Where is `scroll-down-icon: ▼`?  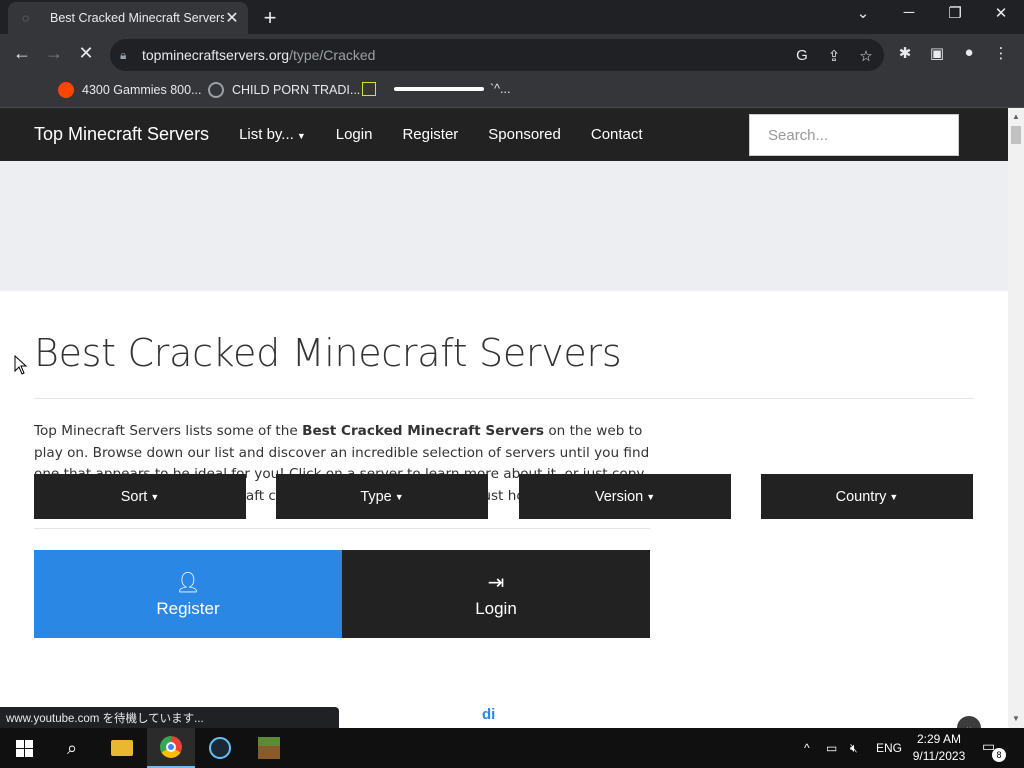 scroll-down-icon: ▼ is located at coordinates (1016, 718).